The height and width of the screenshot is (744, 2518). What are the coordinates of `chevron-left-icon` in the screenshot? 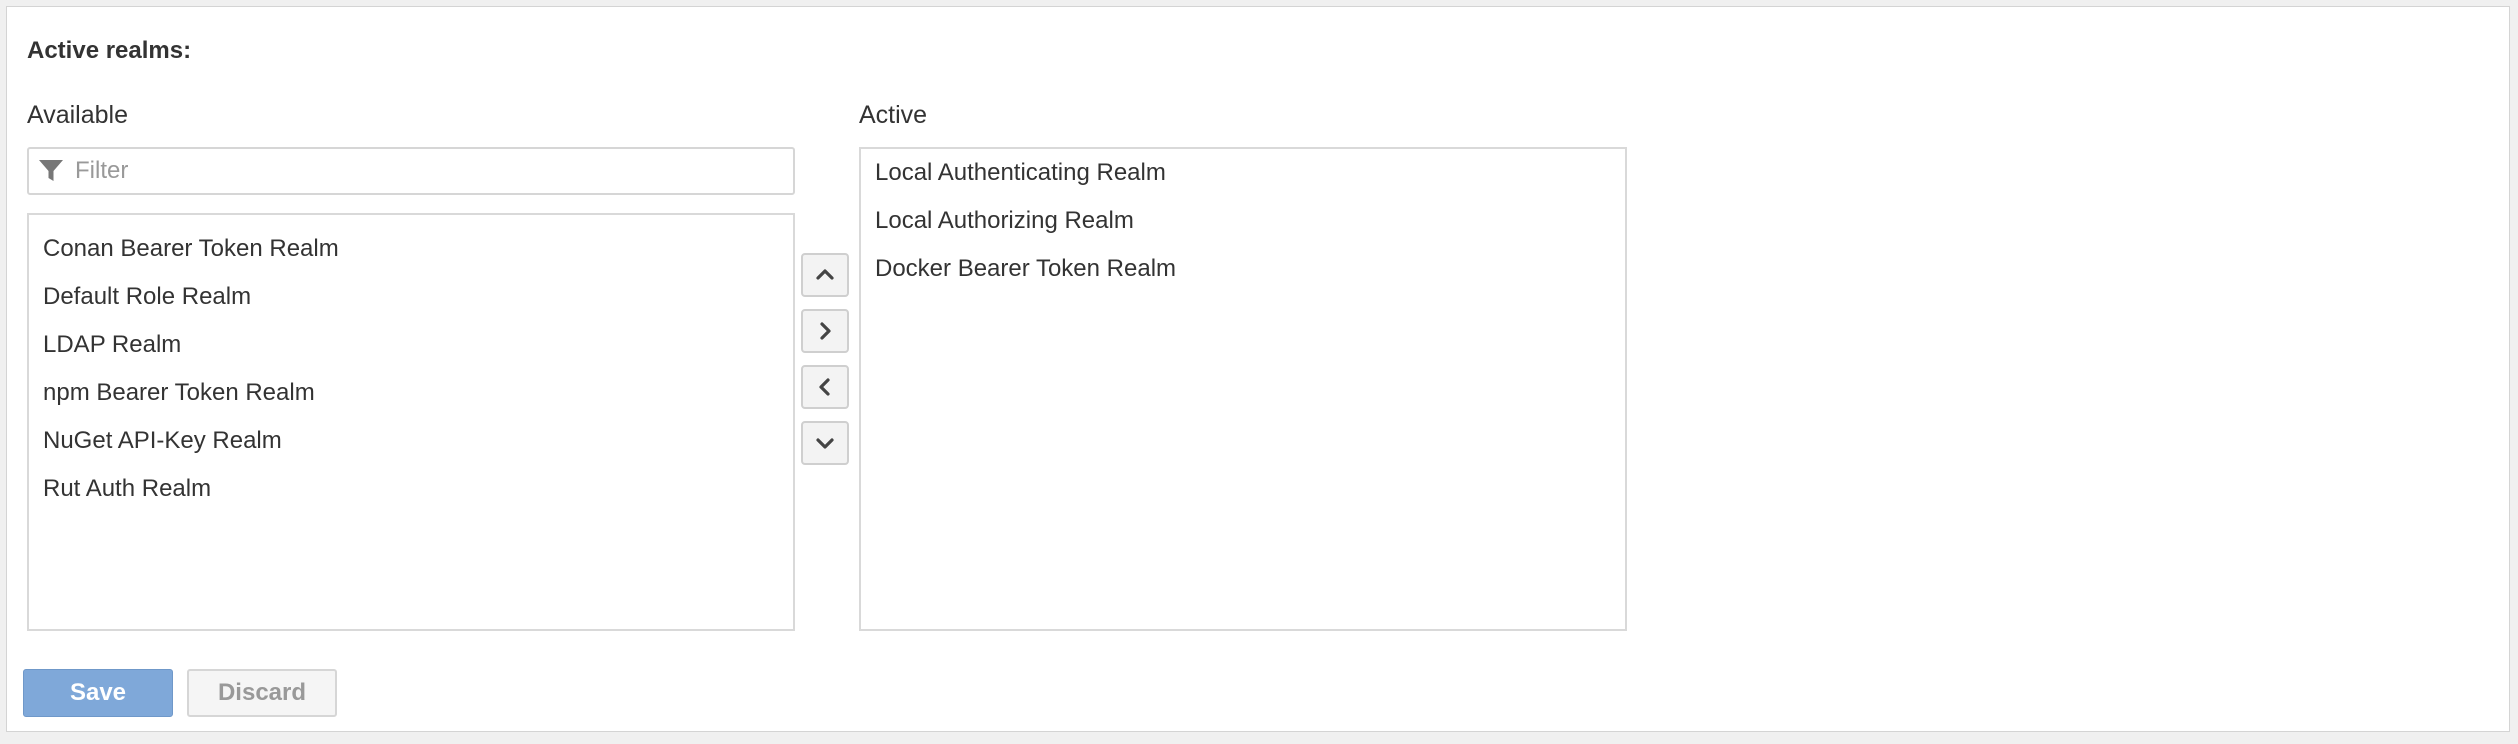 It's located at (824, 387).